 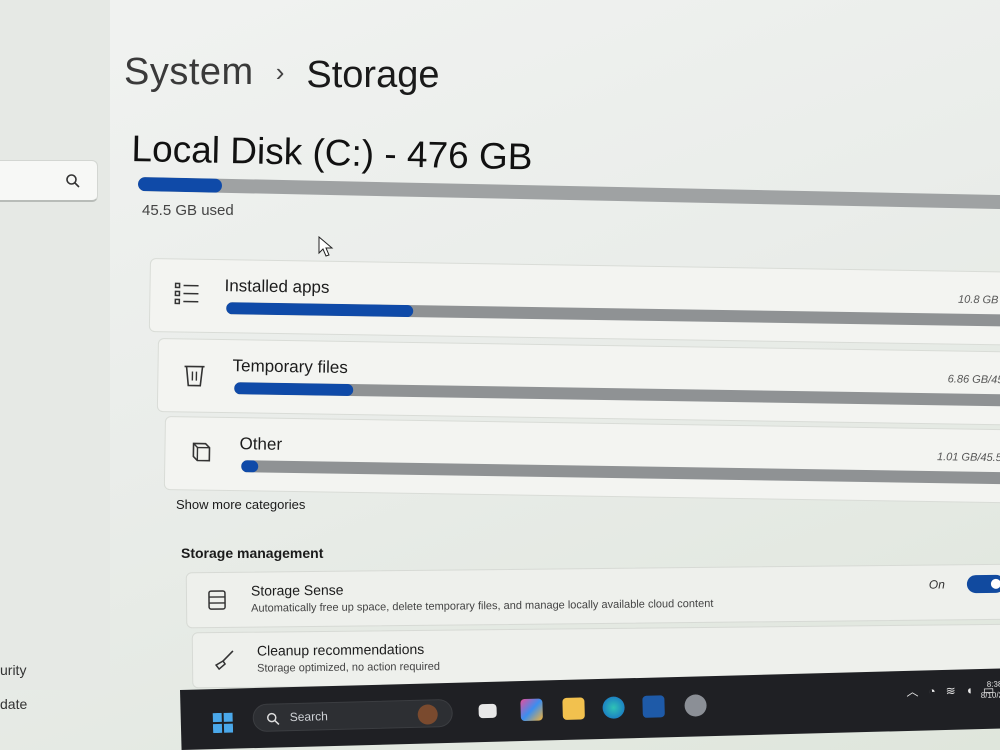 What do you see at coordinates (55, 356) in the screenshot?
I see `left-nav: urity date` at bounding box center [55, 356].